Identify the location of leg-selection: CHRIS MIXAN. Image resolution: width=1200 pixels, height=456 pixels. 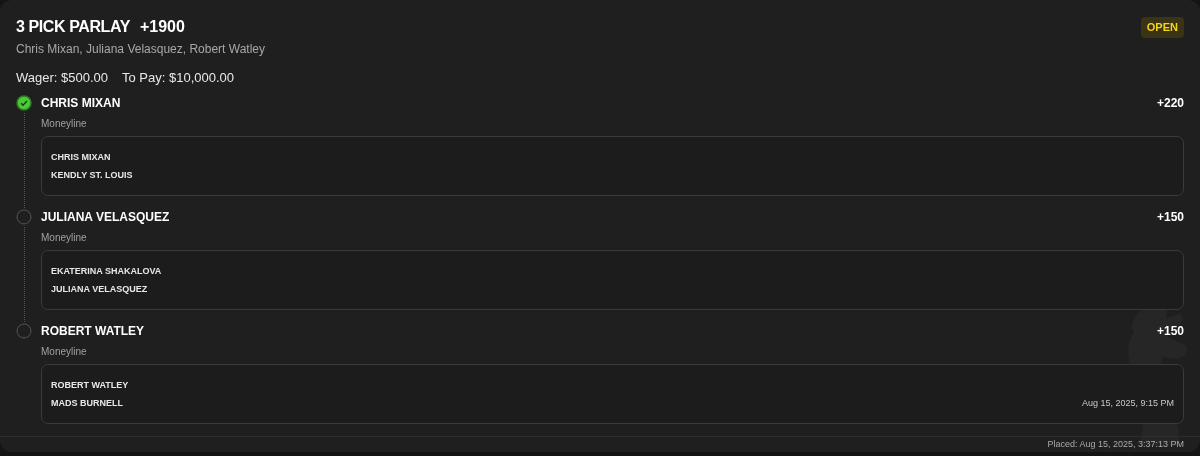
(81, 103).